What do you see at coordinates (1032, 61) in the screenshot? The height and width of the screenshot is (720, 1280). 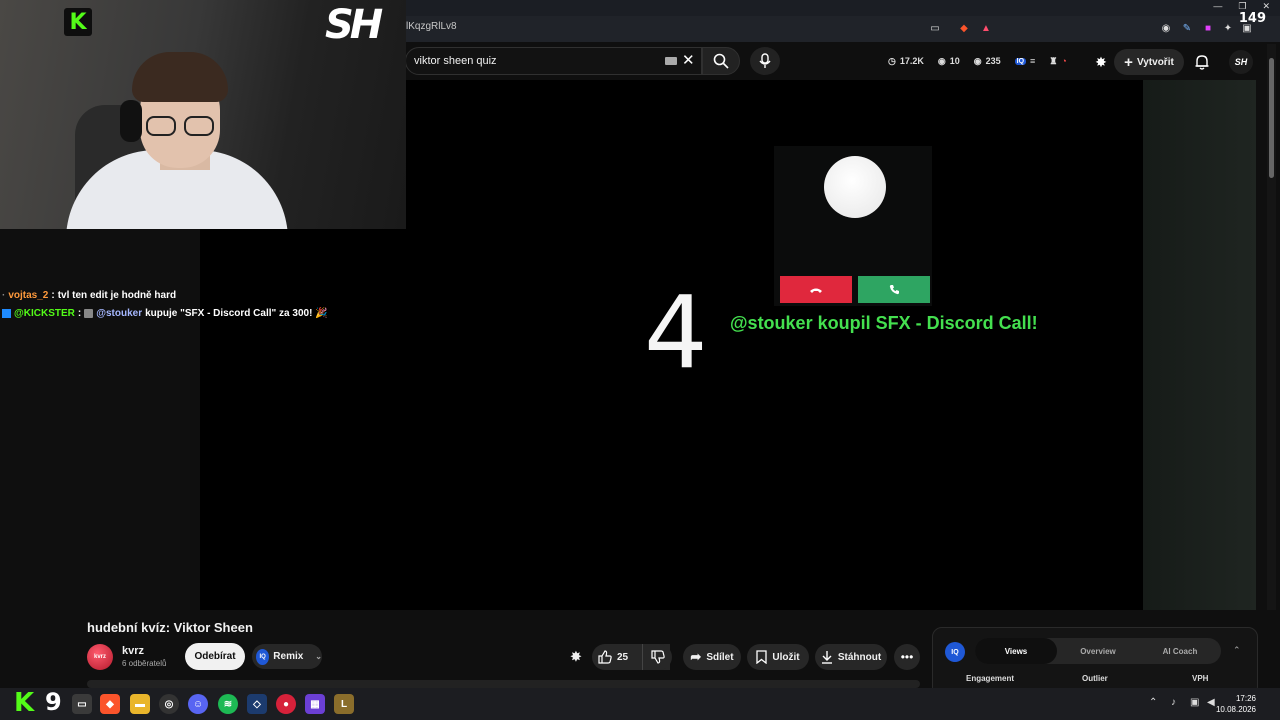 I see `list-icon: ≡` at bounding box center [1032, 61].